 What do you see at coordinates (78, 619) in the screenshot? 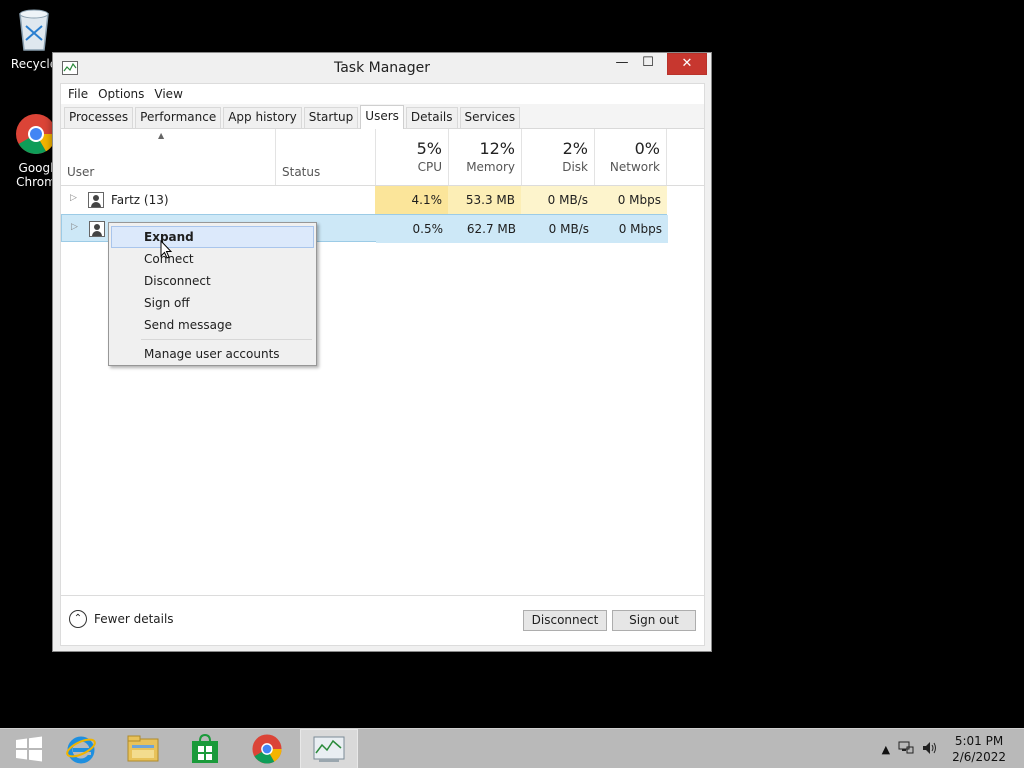
I see `chevron-up-circle-icon: ⌃` at bounding box center [78, 619].